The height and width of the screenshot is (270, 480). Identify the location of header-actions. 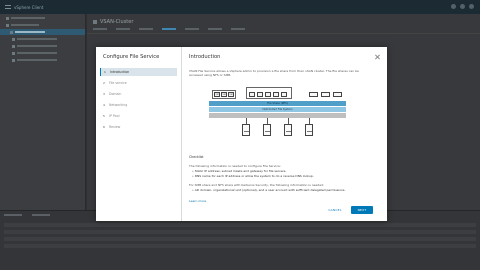
(462, 6).